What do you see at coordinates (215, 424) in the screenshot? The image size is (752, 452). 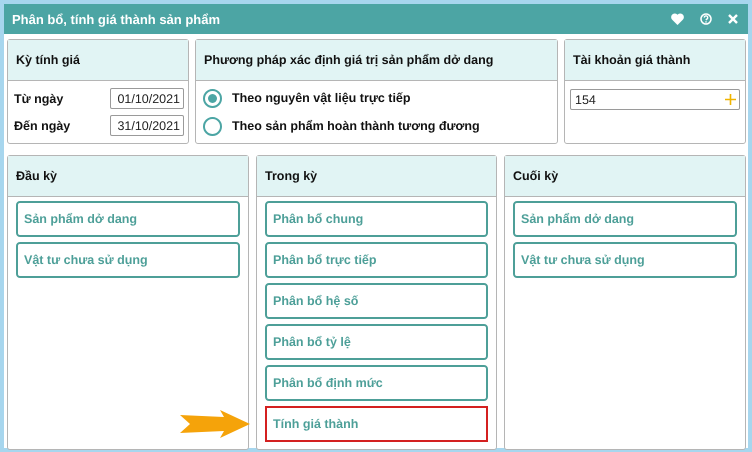 I see `arrow-icon` at bounding box center [215, 424].